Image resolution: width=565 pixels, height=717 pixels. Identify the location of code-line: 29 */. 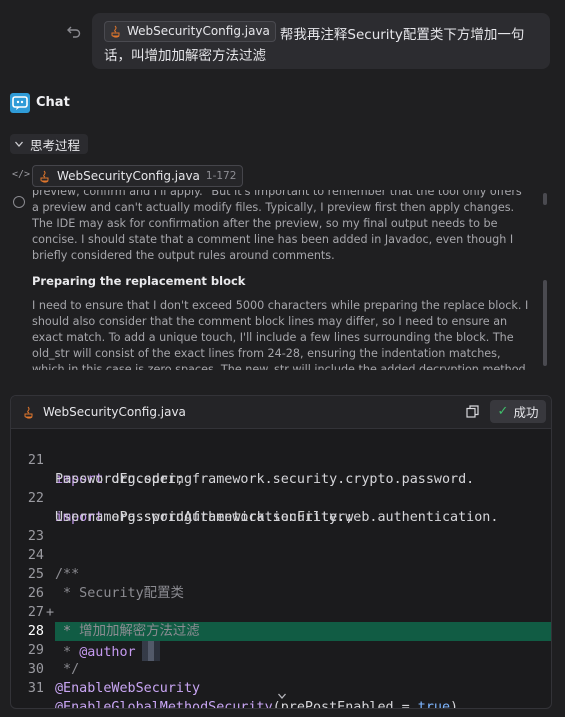
(281, 649).